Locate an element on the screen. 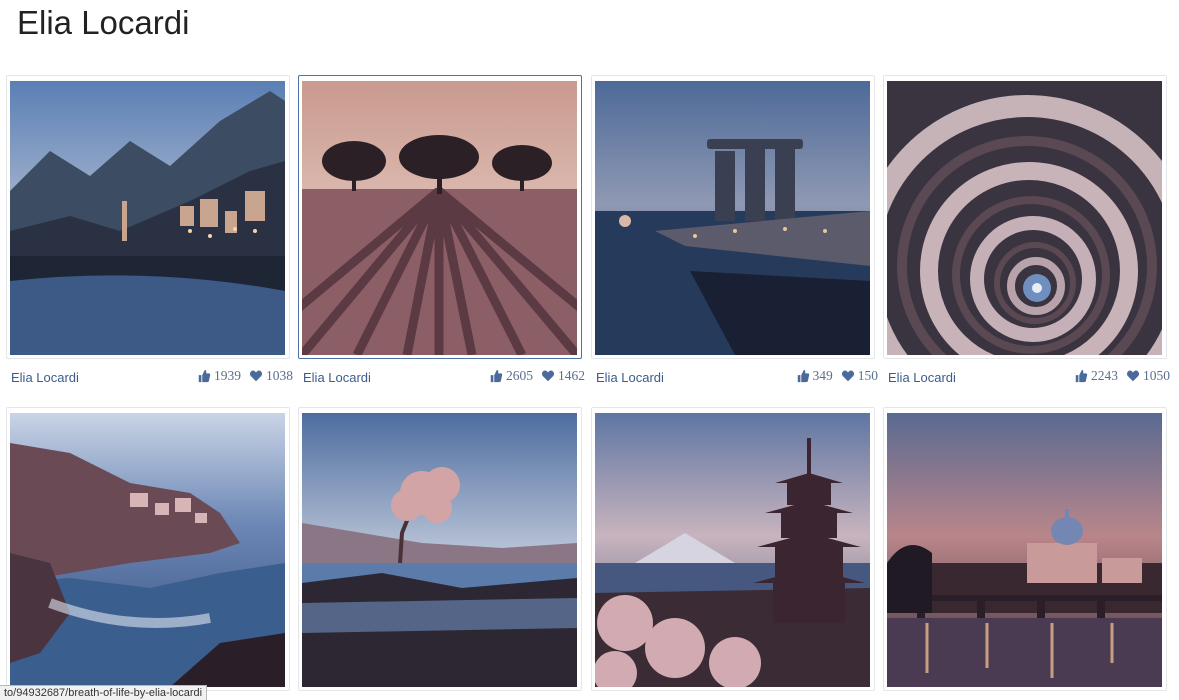  photo-singapore-skyline is located at coordinates (732, 218).